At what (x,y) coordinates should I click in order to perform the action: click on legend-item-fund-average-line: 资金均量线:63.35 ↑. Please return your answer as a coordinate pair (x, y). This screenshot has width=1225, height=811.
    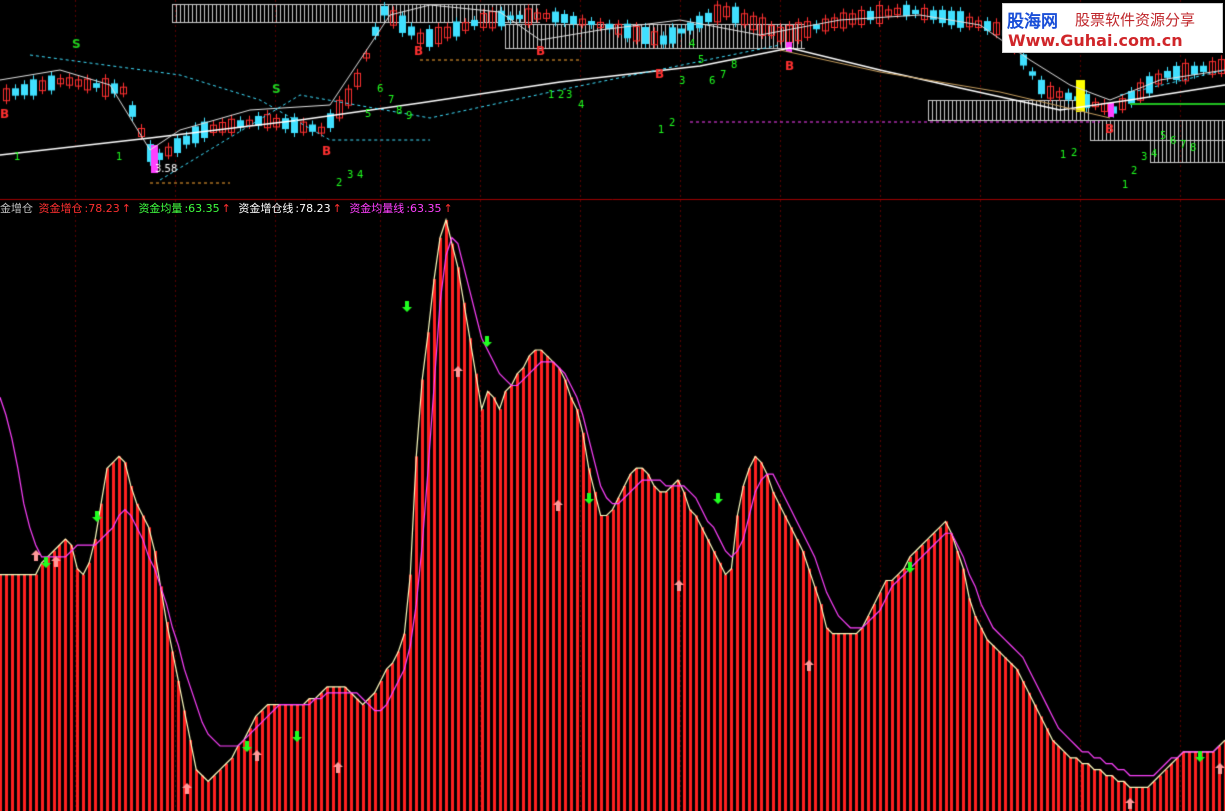
    Looking at the image, I should click on (401, 208).